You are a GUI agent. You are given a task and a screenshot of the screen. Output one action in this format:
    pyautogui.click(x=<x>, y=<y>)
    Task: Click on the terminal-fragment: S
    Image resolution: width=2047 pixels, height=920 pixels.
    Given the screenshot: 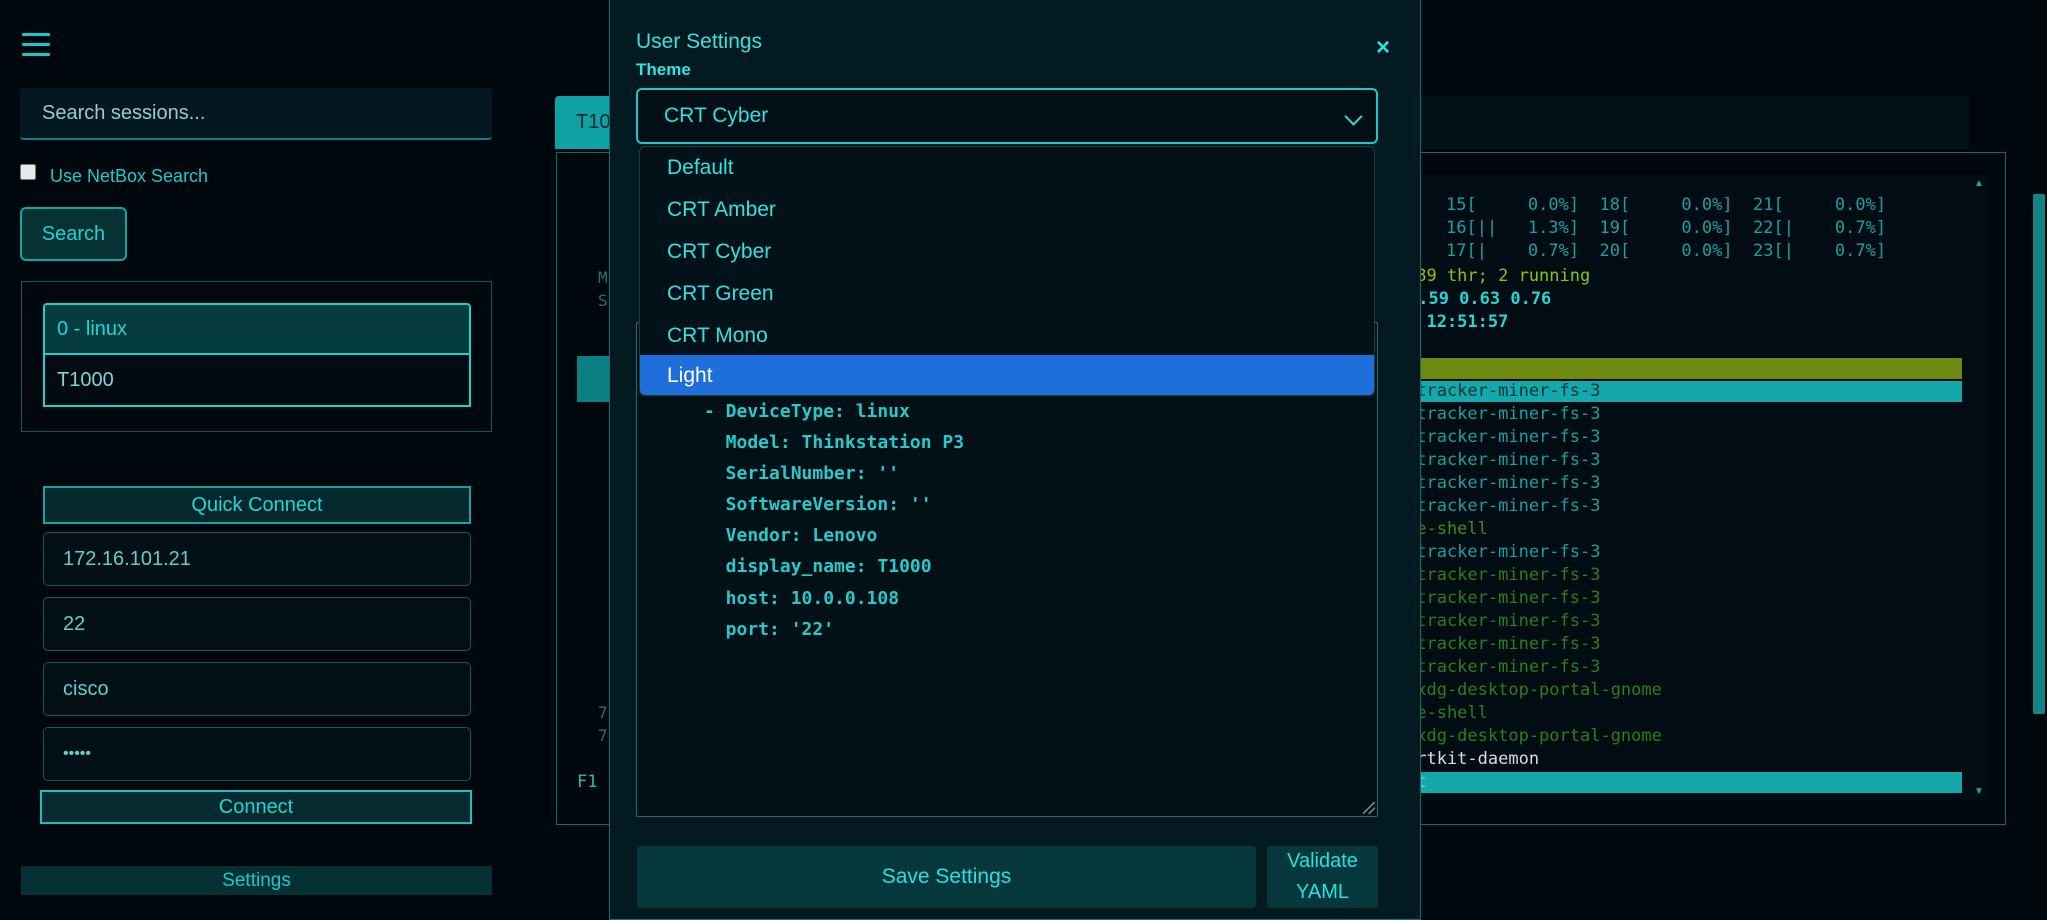 What is the action you would take?
    pyautogui.click(x=603, y=300)
    